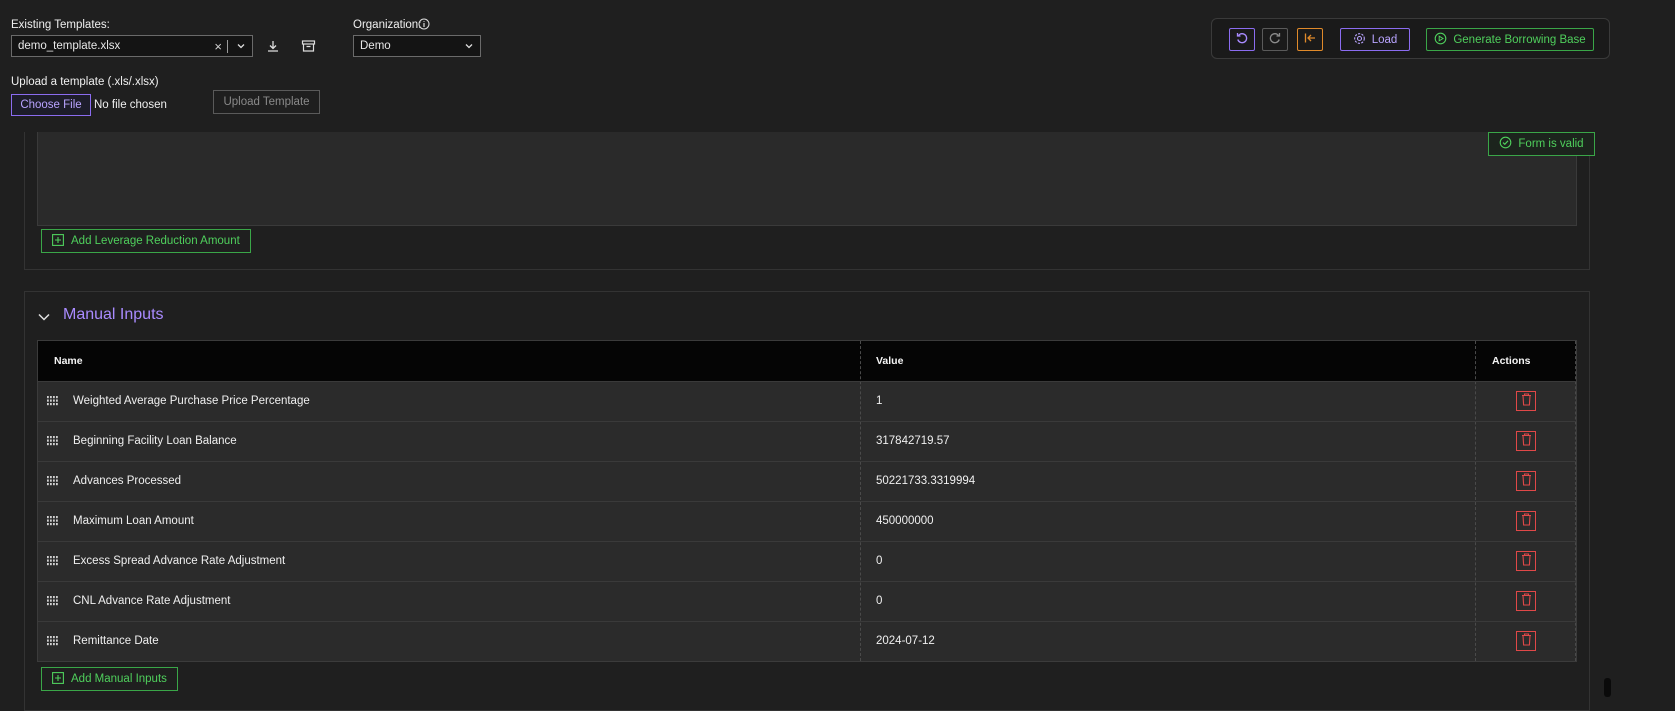  I want to click on download-icon, so click(273, 46).